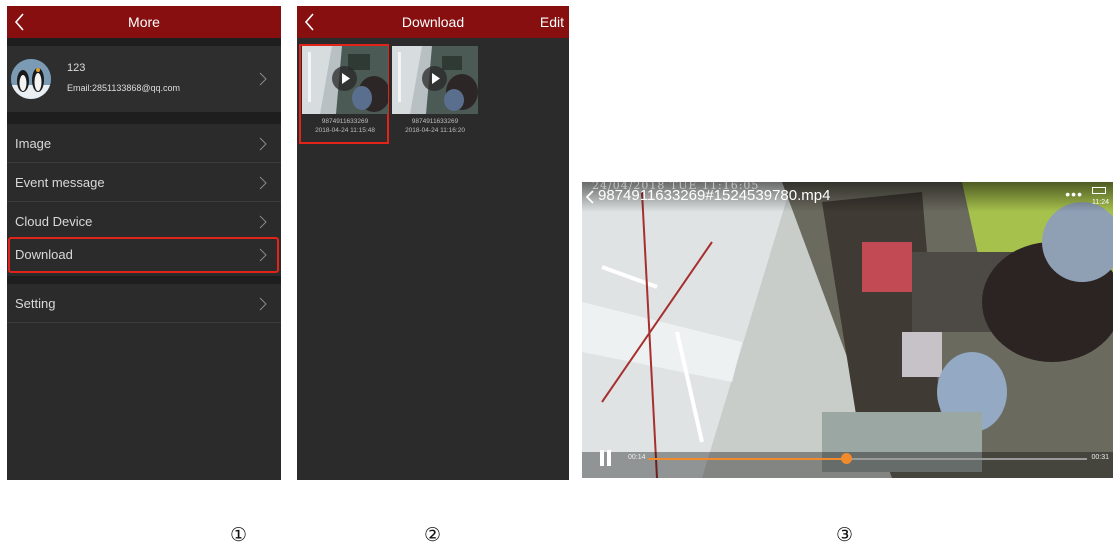 The height and width of the screenshot is (552, 1113). I want to click on more-dots-icon: •••, so click(1074, 194).